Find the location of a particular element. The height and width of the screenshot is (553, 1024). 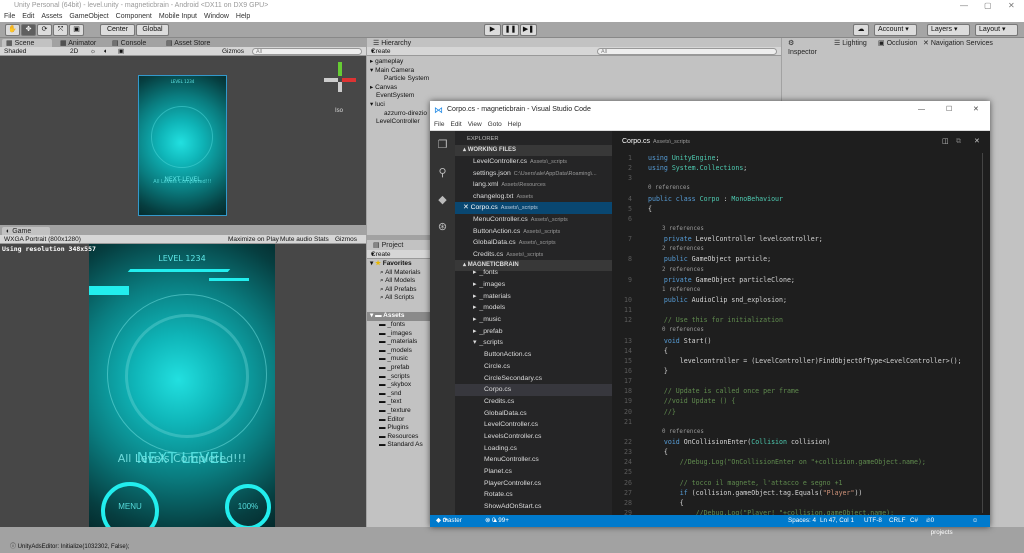

tab-services: Services is located at coordinates (979, 43).